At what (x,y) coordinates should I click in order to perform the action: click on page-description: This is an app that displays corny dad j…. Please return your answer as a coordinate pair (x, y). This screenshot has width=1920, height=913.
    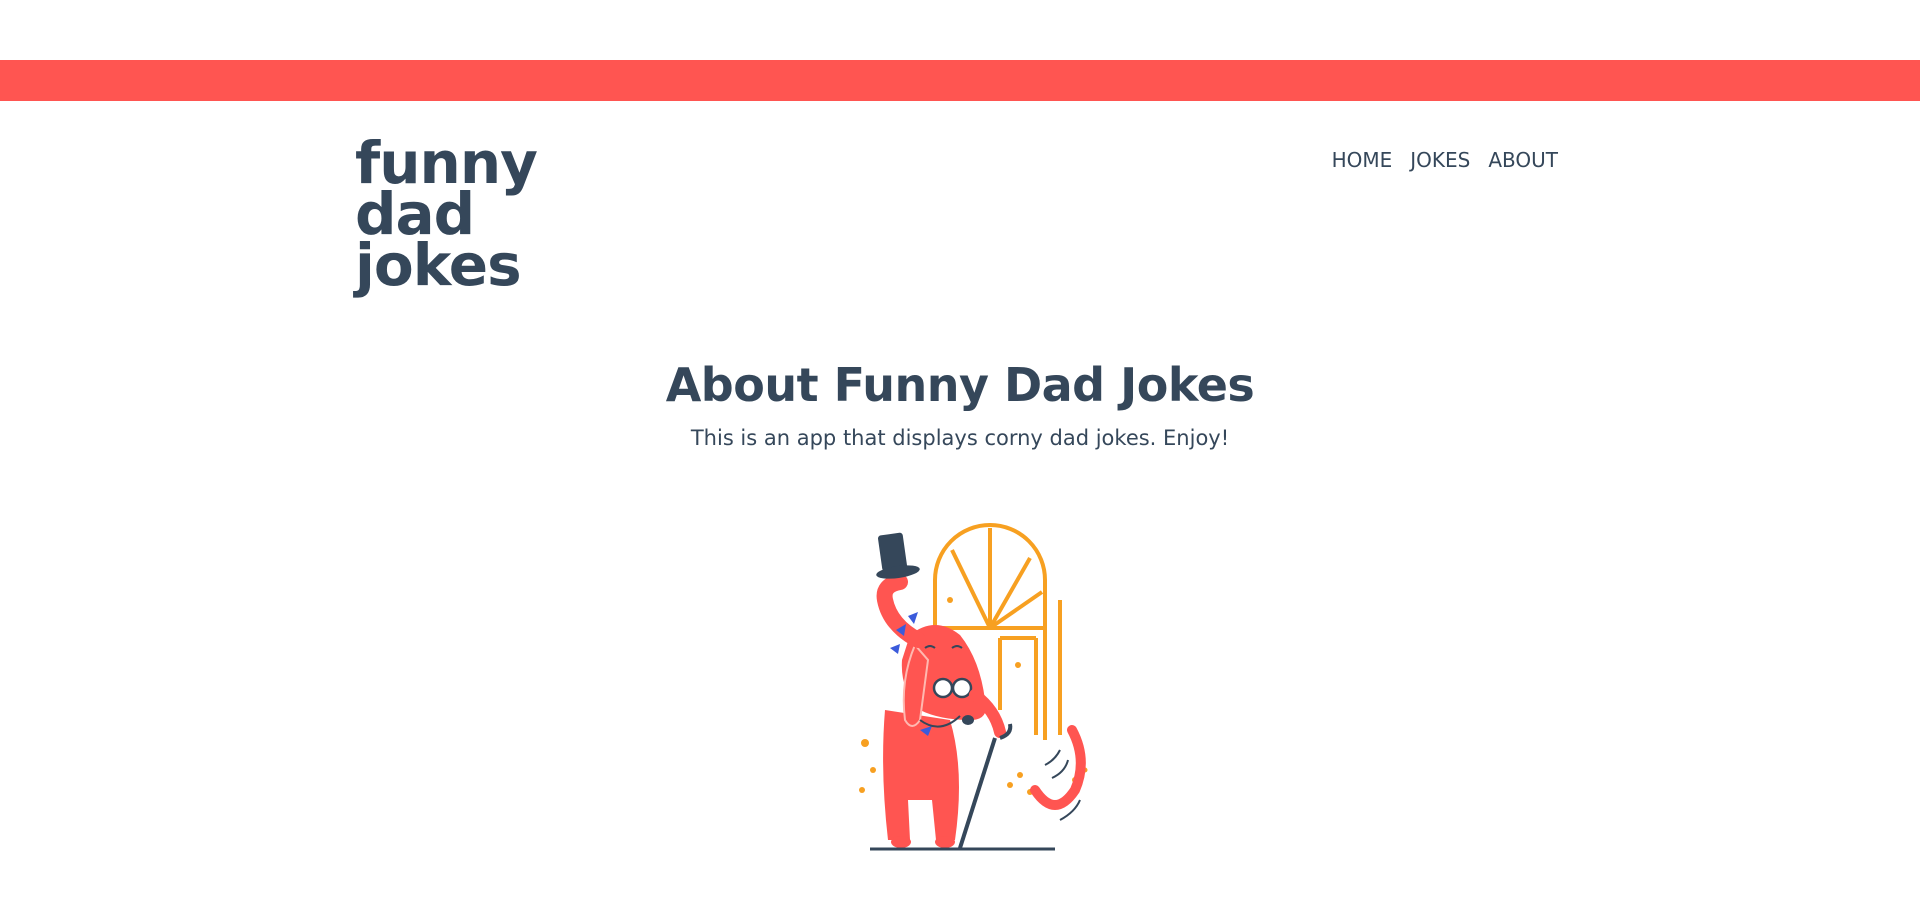
    Looking at the image, I should click on (960, 438).